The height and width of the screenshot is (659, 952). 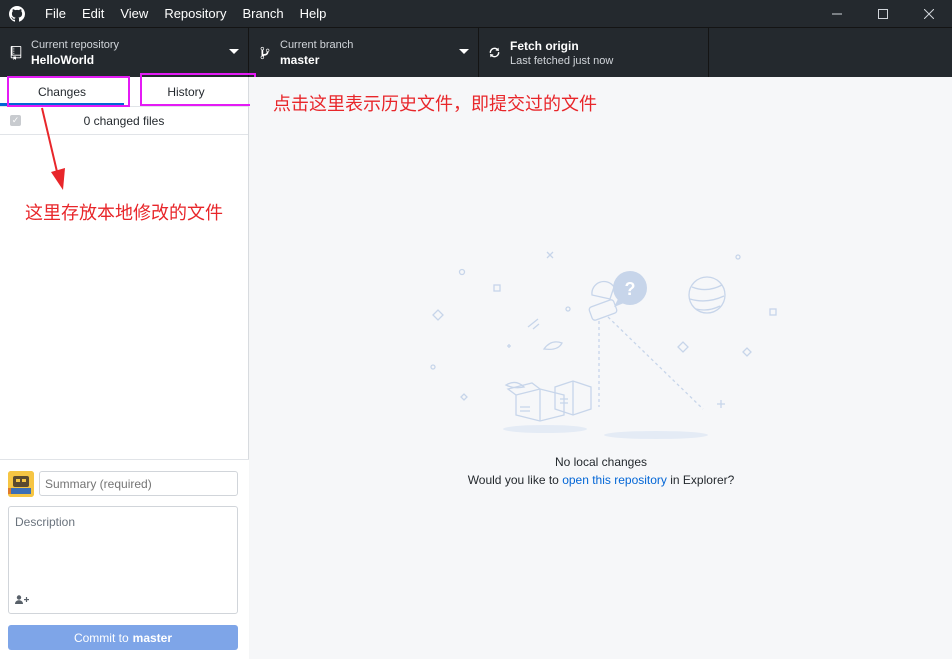 What do you see at coordinates (603, 345) in the screenshot?
I see `empty-state-illustration: ?` at bounding box center [603, 345].